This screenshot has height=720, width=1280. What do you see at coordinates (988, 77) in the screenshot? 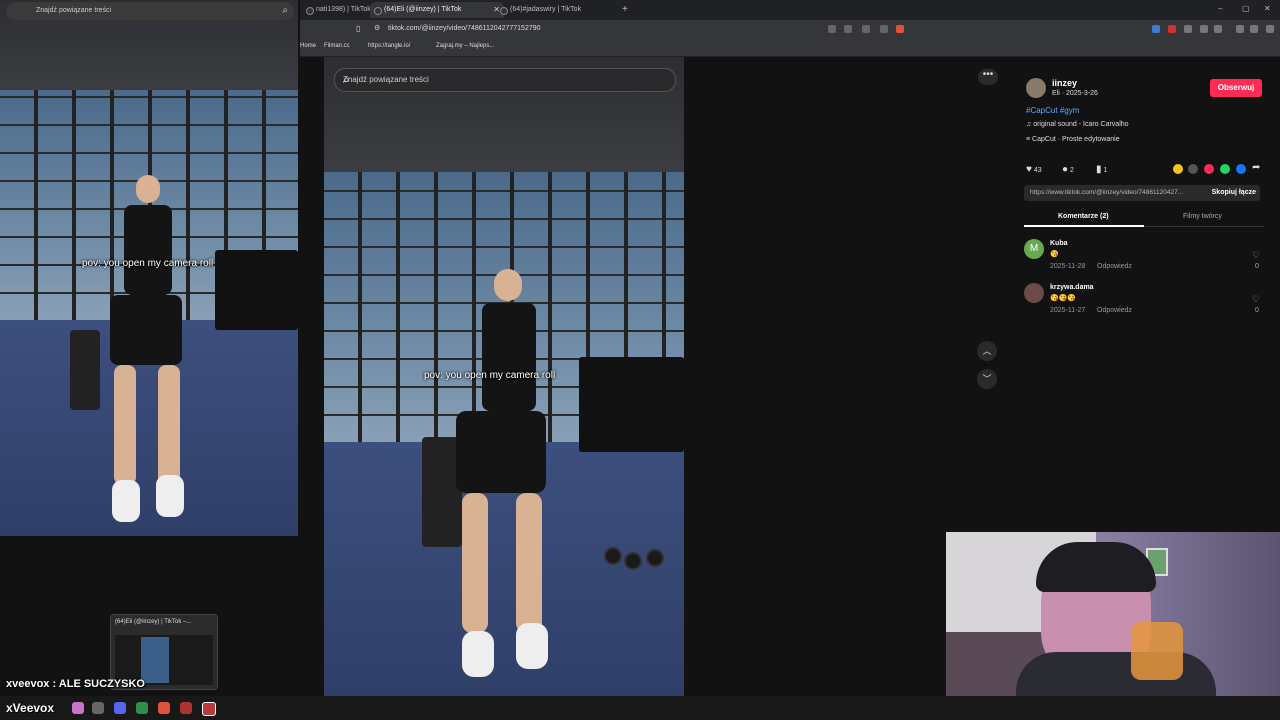
I see `more-options-icon: •••` at bounding box center [988, 77].